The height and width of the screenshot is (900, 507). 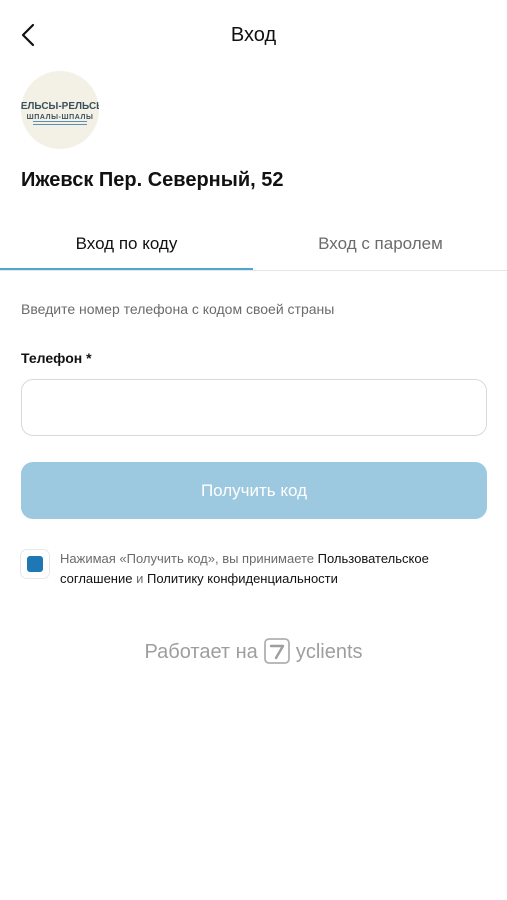 I want to click on login-tabs: Вход по коду Вход с паролем, so click(x=253, y=246).